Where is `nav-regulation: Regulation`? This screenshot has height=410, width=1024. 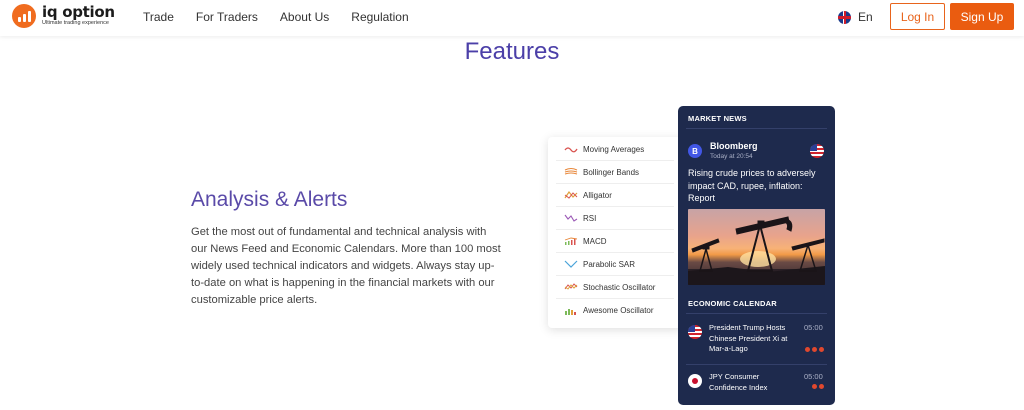
nav-regulation: Regulation is located at coordinates (379, 17).